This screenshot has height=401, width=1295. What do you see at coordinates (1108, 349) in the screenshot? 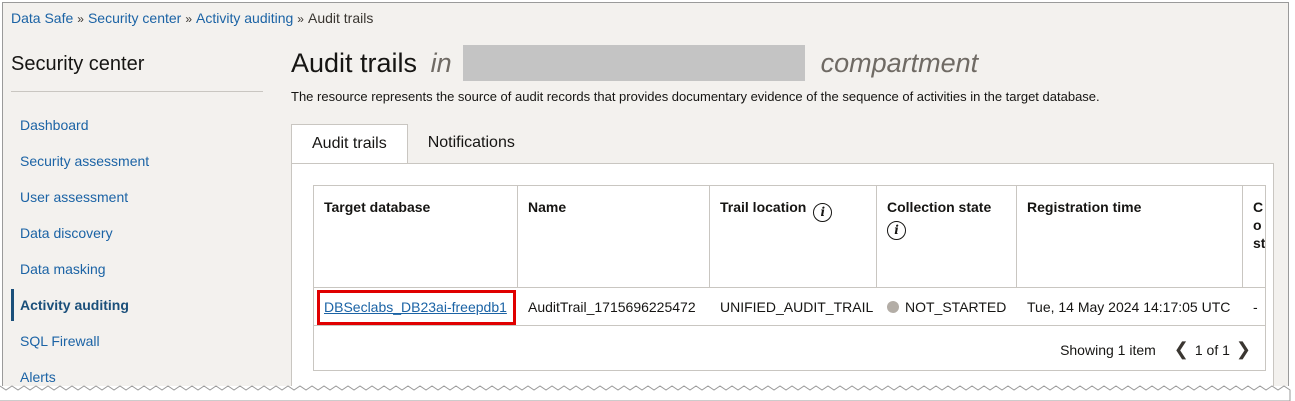
I see `pagination-summary: Showing 1 item` at bounding box center [1108, 349].